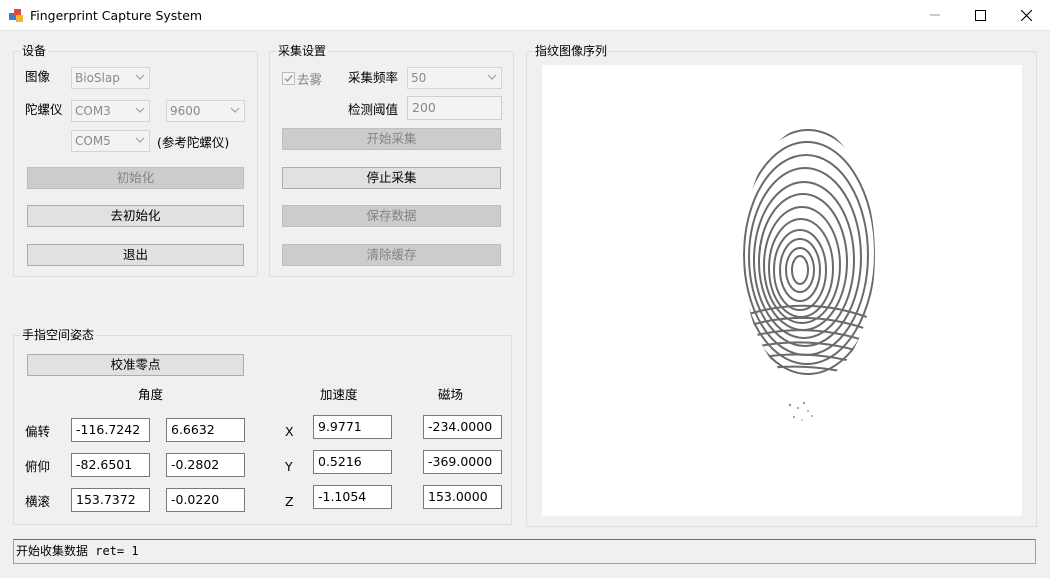 Image resolution: width=1050 pixels, height=578 pixels. Describe the element at coordinates (451, 394) in the screenshot. I see `mag-header: 磁场` at that location.